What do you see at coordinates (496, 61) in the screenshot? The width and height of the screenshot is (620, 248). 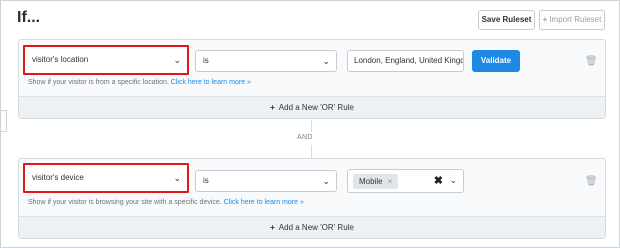 I see `validate-button: Validate` at bounding box center [496, 61].